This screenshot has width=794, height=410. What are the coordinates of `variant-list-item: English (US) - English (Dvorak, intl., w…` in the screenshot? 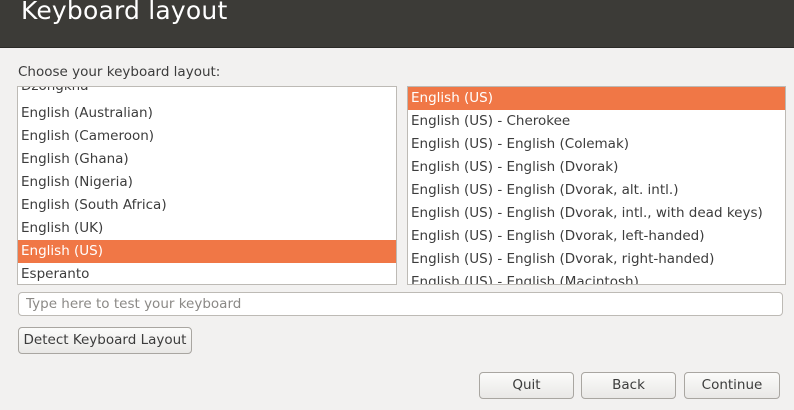 It's located at (596, 213).